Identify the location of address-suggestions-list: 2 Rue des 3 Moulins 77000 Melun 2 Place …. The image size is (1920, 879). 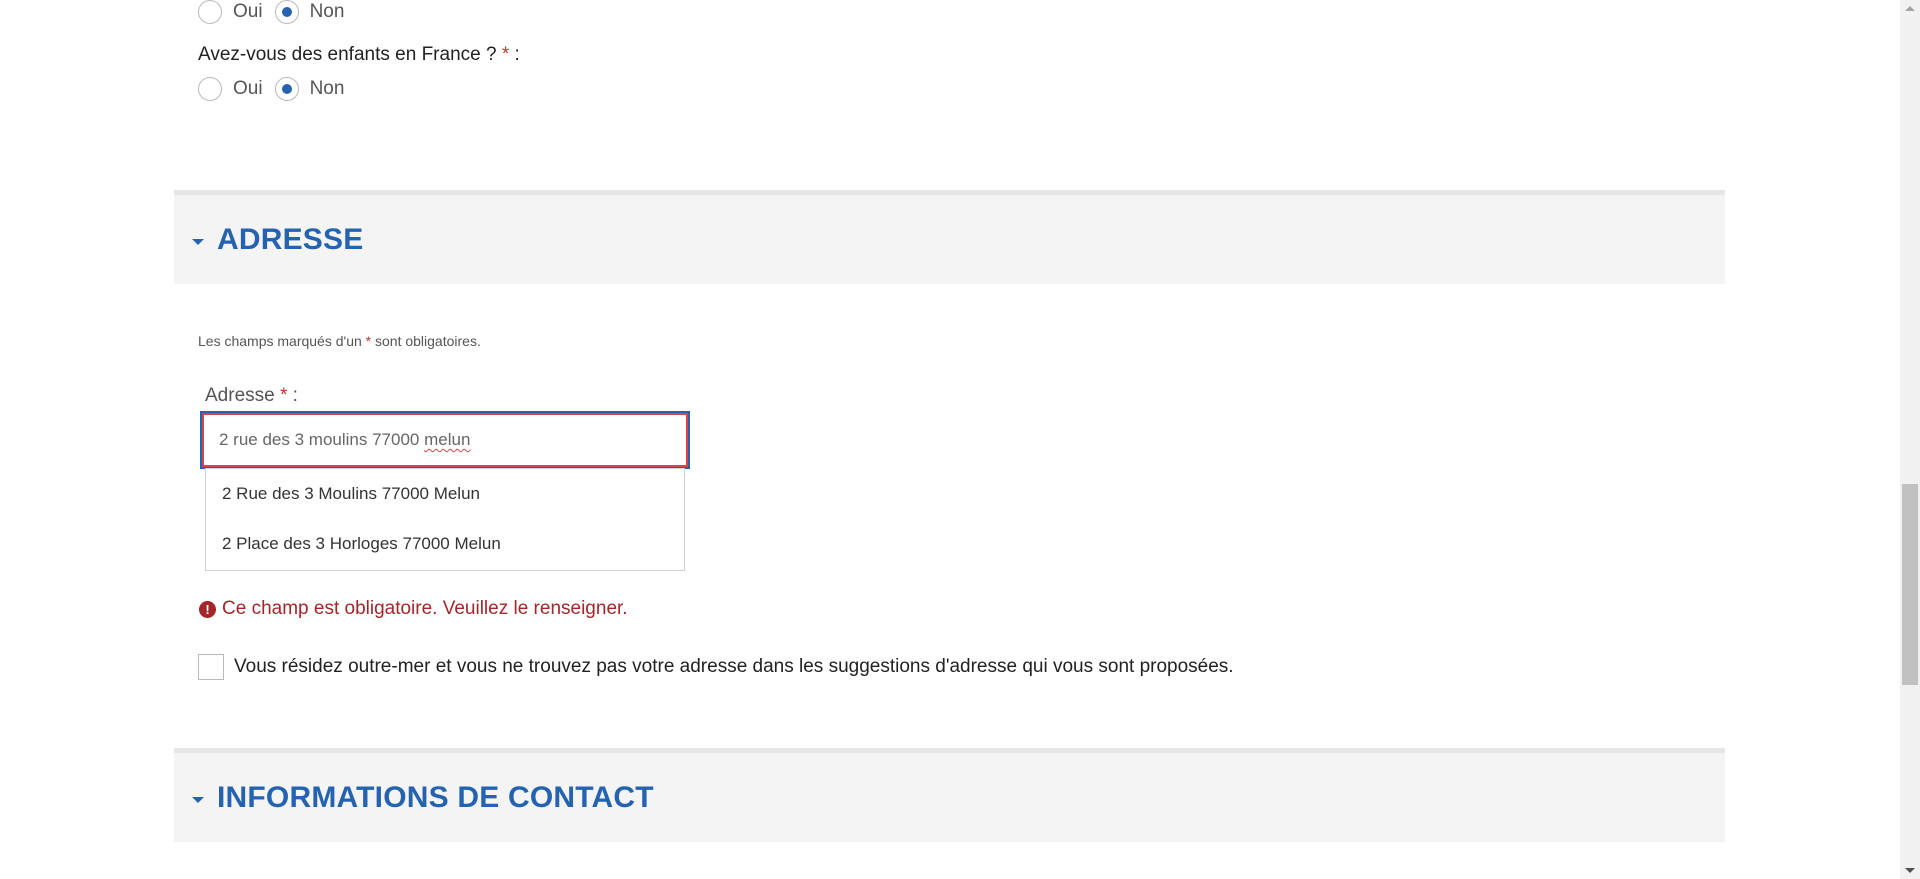
(445, 519).